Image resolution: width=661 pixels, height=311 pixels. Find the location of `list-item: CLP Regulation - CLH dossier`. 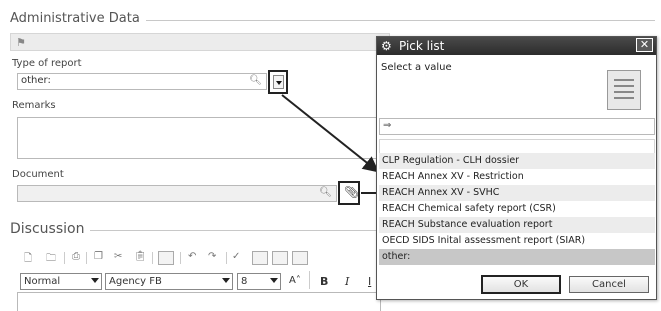

list-item: CLP Regulation - CLH dossier is located at coordinates (517, 161).